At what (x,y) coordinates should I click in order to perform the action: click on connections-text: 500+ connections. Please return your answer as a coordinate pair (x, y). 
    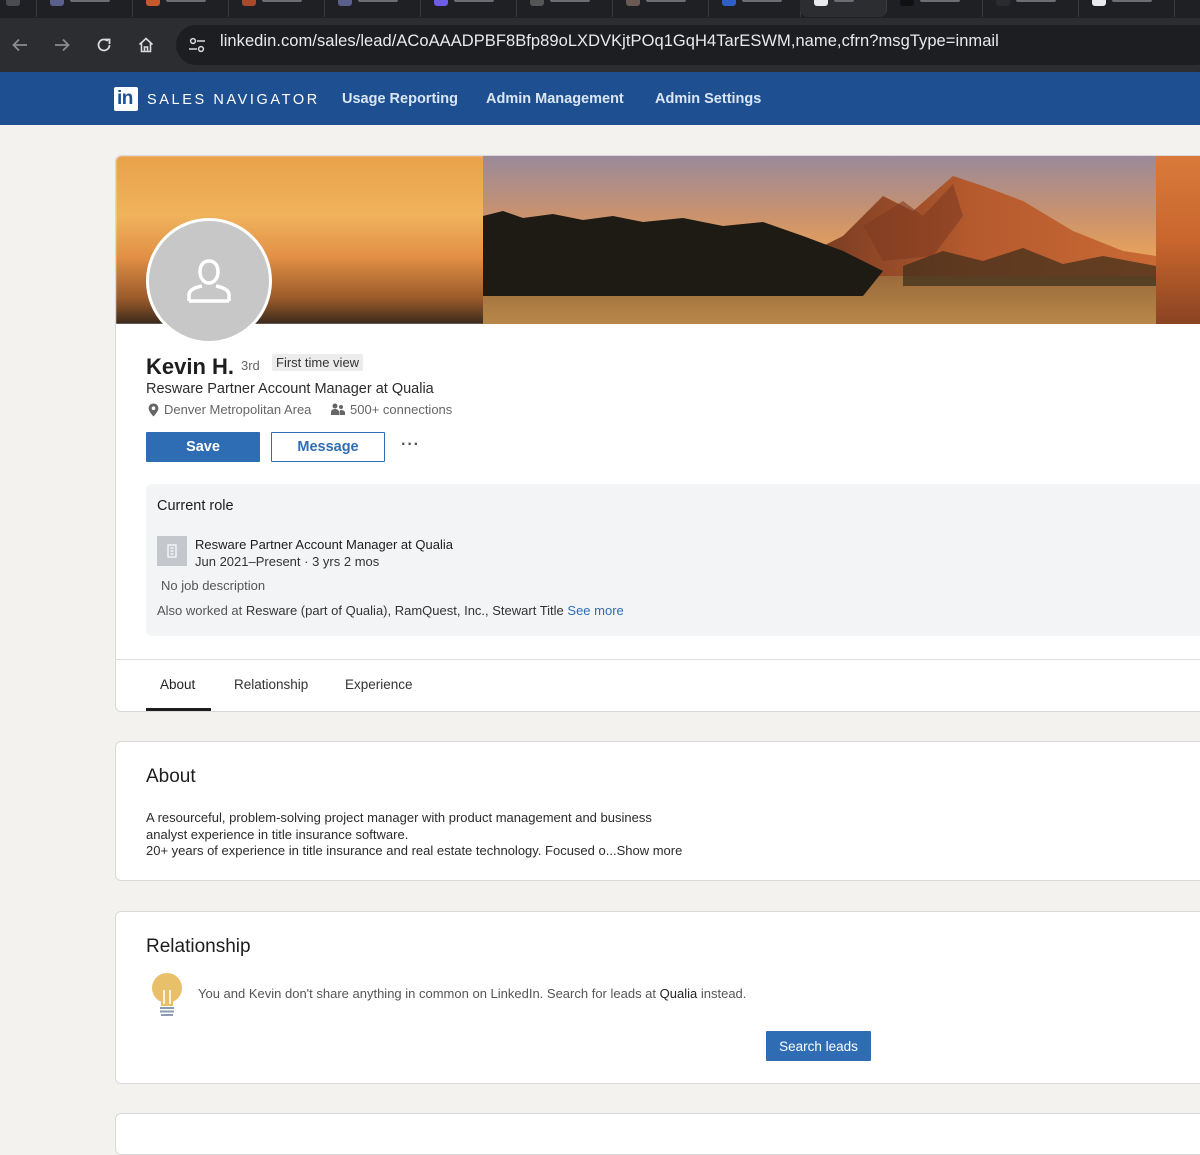
    Looking at the image, I should click on (401, 409).